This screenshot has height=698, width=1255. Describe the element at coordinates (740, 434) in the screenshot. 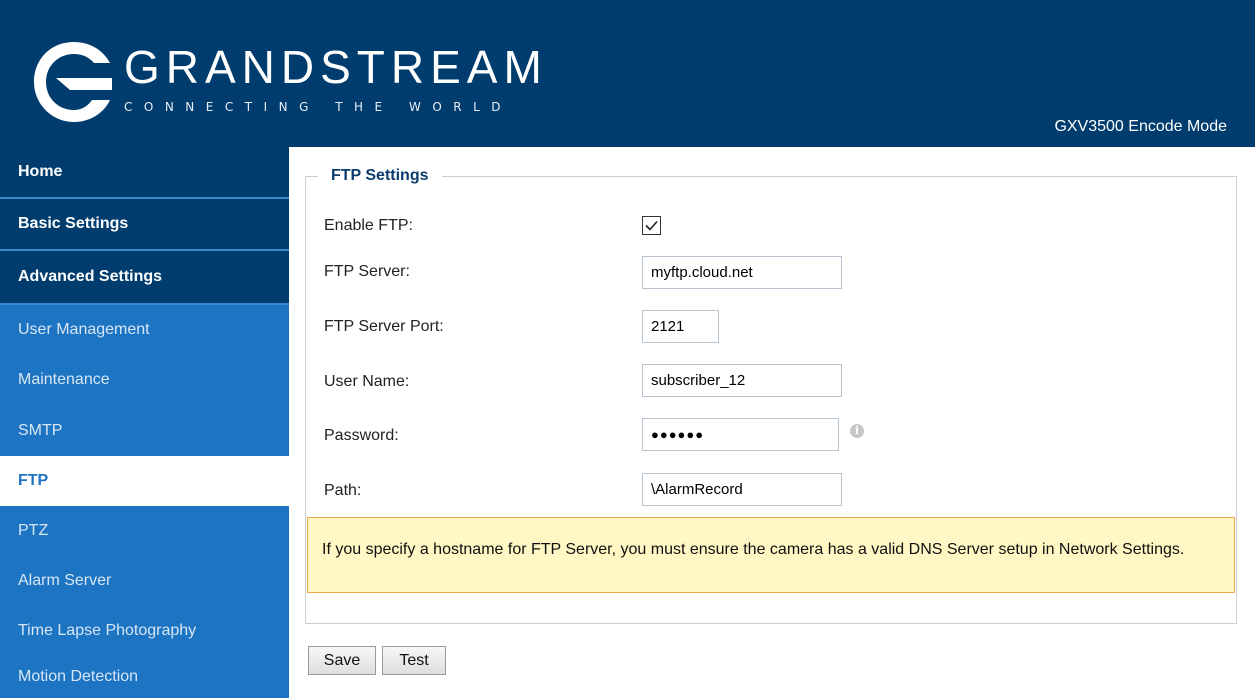

I see `password-input: ●●●●●●` at that location.